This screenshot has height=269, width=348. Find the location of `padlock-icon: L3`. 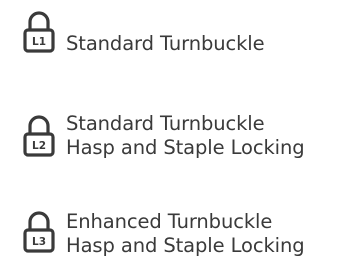

padlock-icon: L3 is located at coordinates (39, 232).